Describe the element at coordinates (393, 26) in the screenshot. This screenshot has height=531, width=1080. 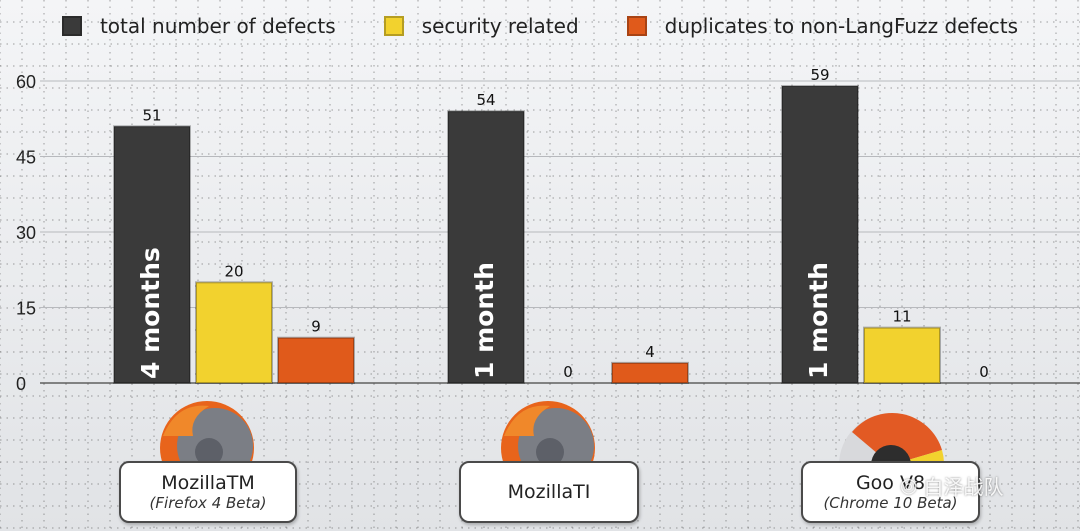
I see `legend-swatch-security` at that location.